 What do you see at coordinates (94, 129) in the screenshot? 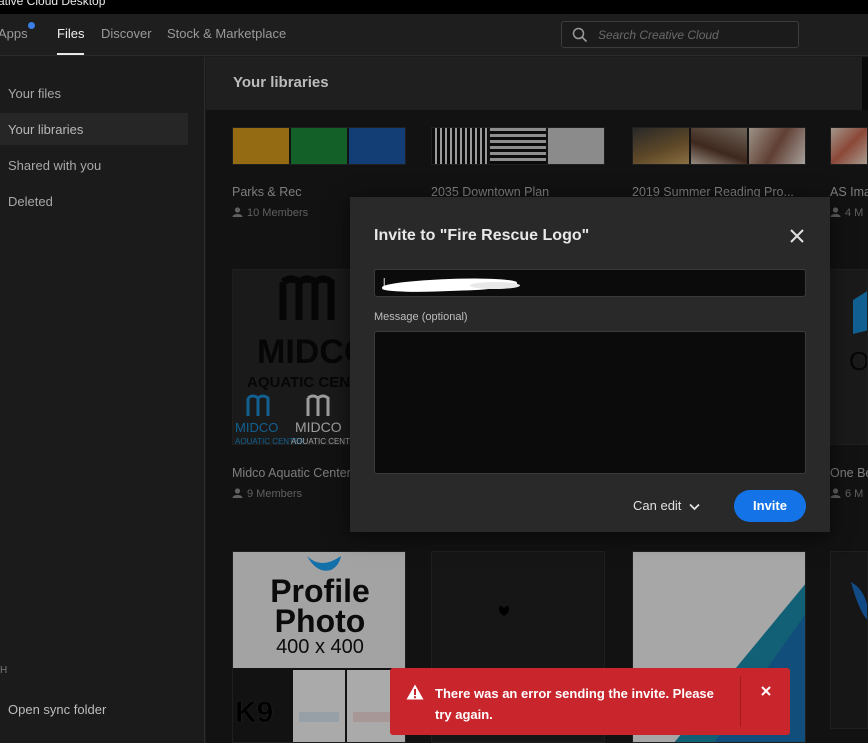
I see `sidebar-item-your-libraries: Your libraries` at bounding box center [94, 129].